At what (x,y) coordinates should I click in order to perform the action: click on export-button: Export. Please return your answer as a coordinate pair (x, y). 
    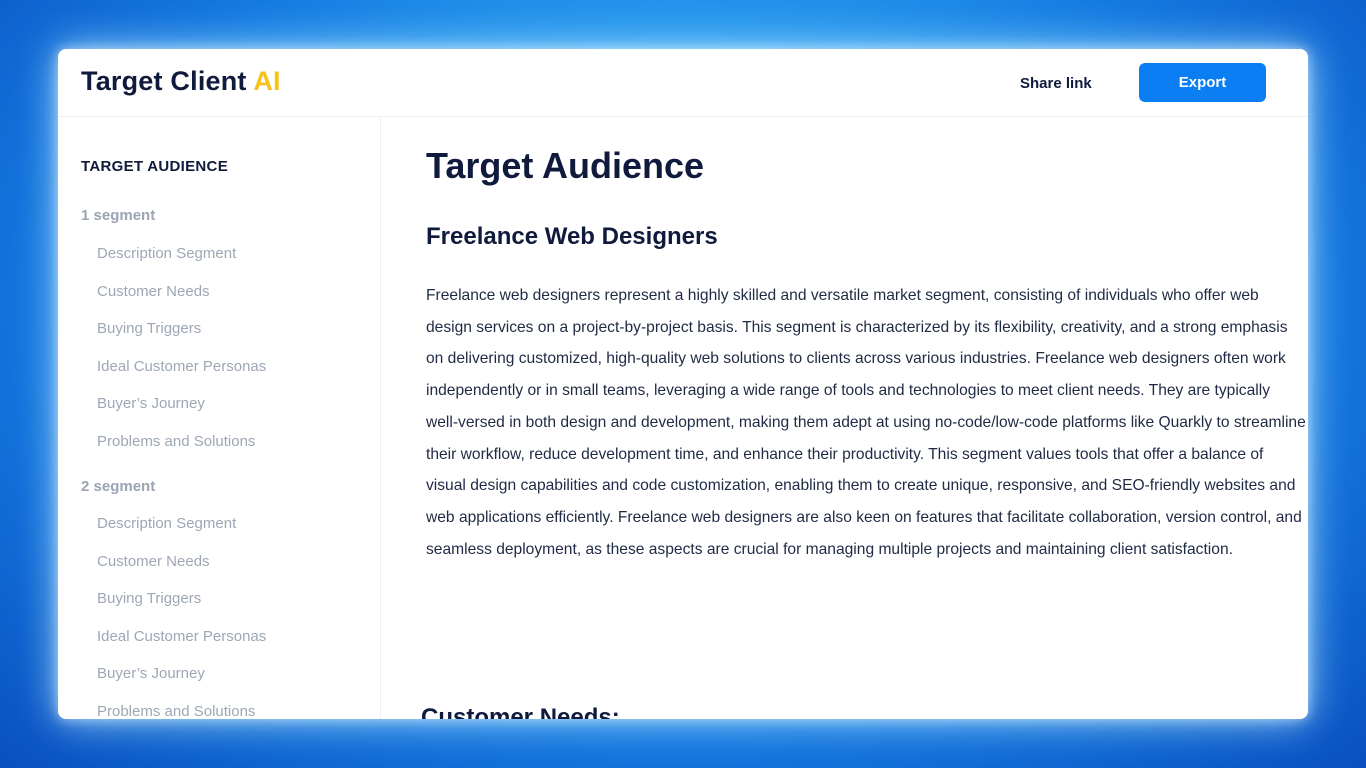
    Looking at the image, I should click on (1202, 82).